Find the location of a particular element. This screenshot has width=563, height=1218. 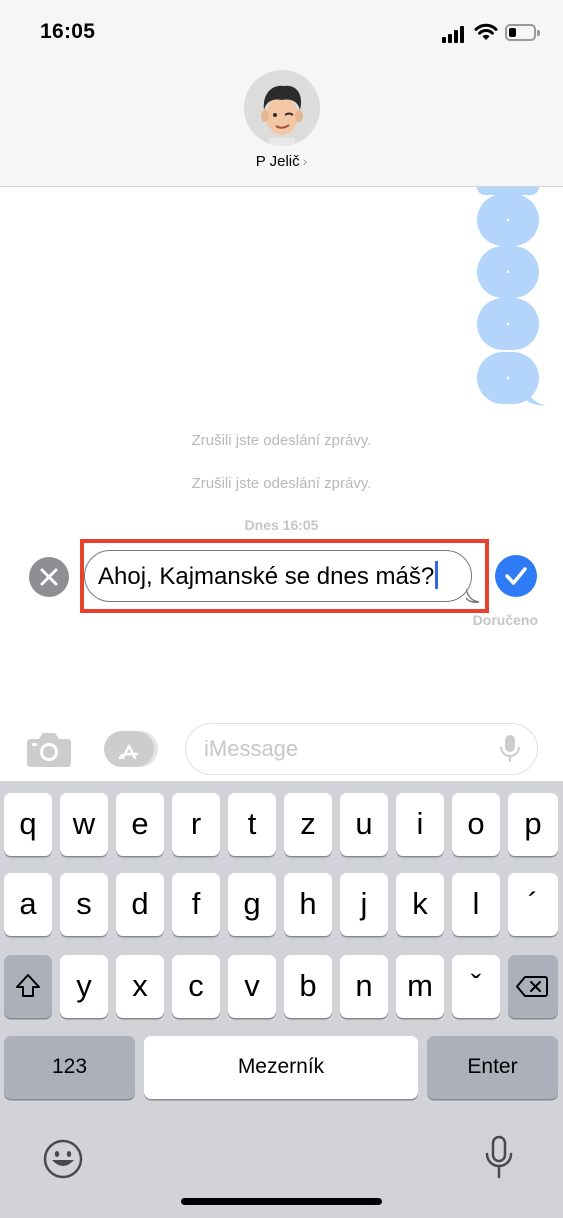

close-icon is located at coordinates (49, 577).